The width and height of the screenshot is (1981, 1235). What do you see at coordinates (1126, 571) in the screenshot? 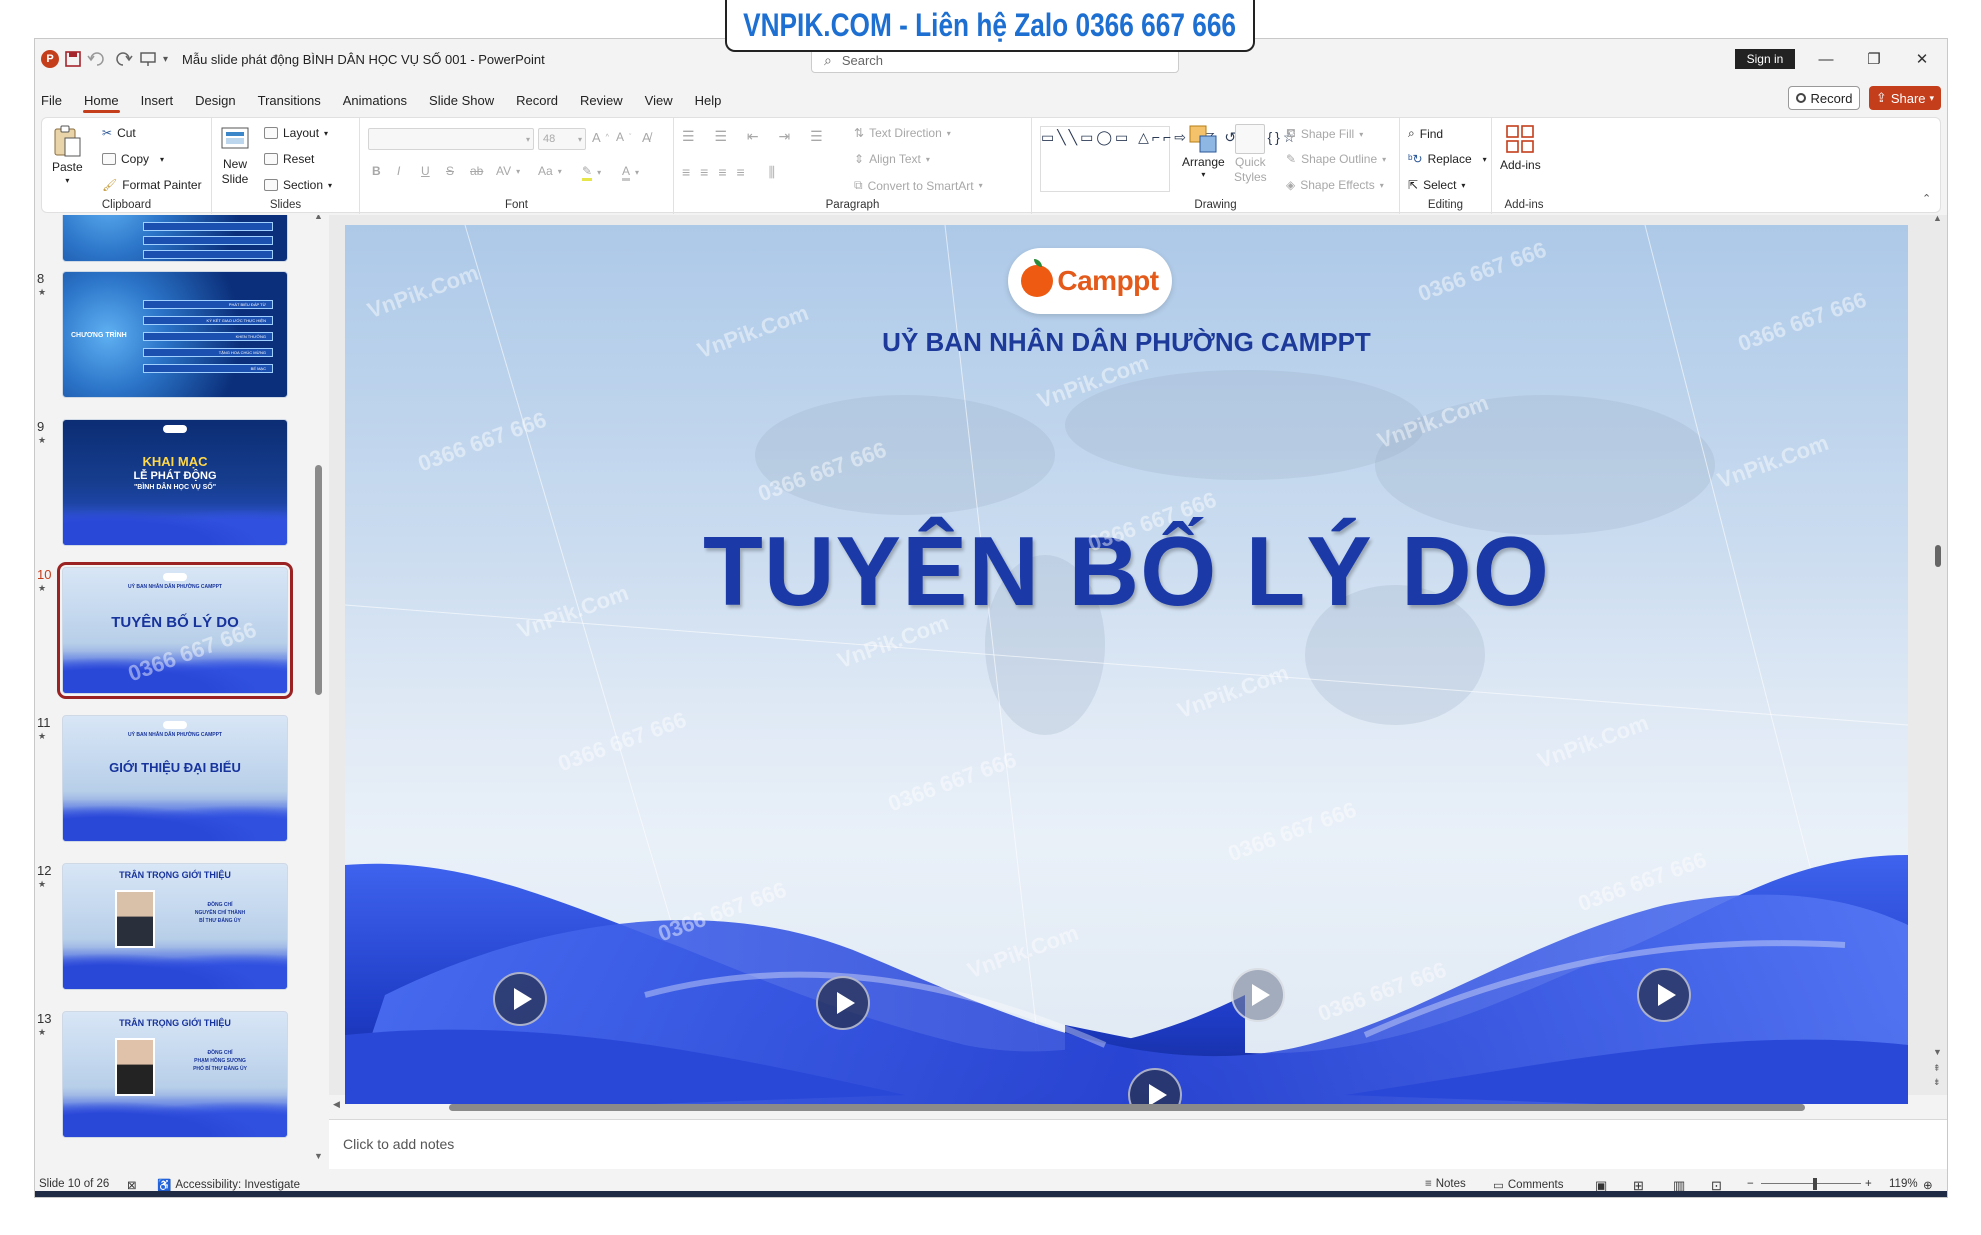
I see `slide-title: TUYÊN BỐ LÝ DO` at bounding box center [1126, 571].